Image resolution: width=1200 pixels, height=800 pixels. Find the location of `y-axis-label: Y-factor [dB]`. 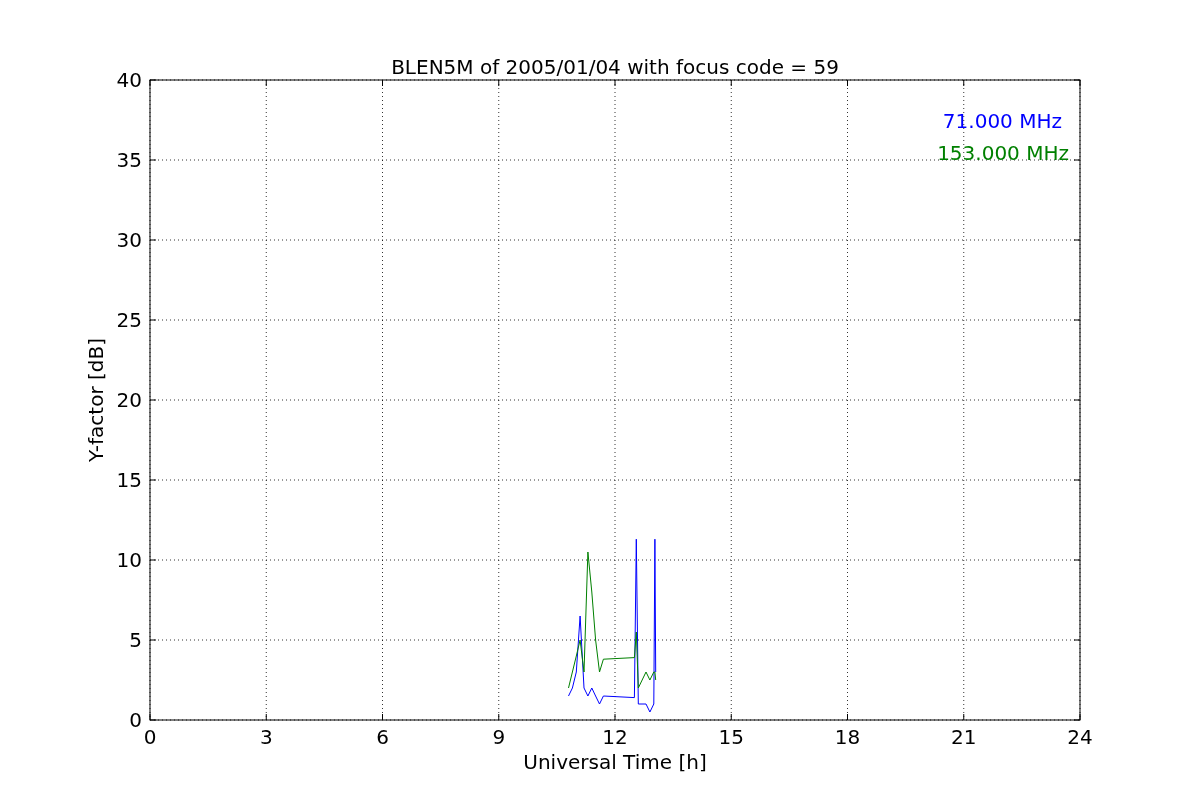

y-axis-label: Y-factor [dB] is located at coordinates (96, 400).